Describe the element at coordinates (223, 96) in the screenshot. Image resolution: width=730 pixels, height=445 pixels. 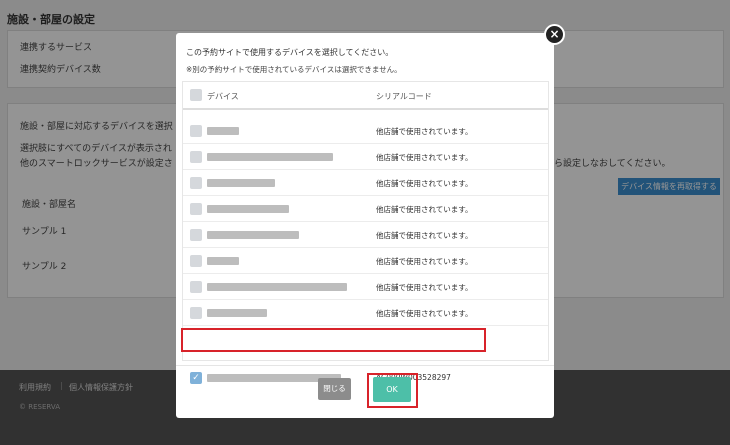
I see `device-column-header: デバイス` at that location.